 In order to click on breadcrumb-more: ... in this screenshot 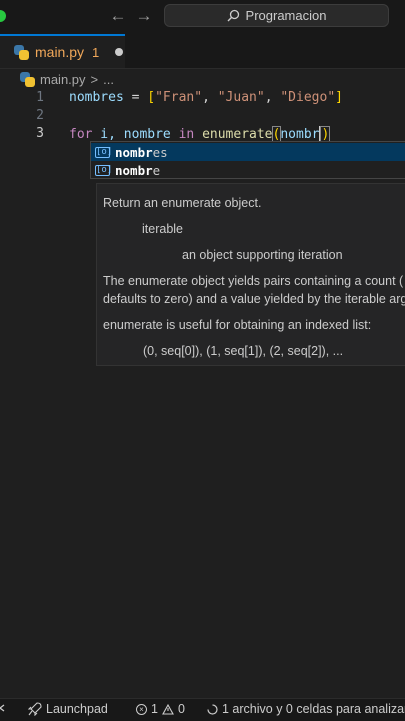, I will do `click(108, 79)`.